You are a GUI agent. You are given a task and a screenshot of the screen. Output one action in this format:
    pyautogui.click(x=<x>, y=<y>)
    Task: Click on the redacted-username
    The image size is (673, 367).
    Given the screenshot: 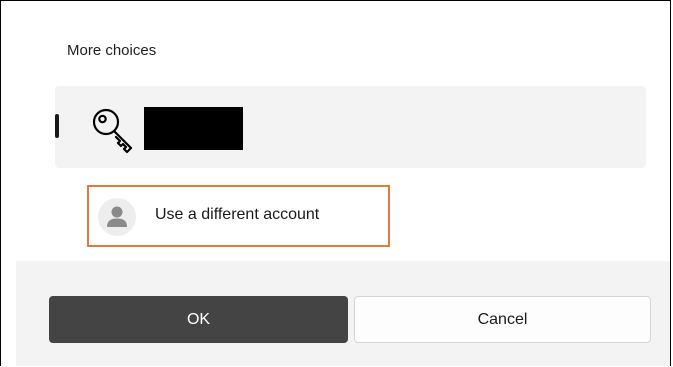 What is the action you would take?
    pyautogui.click(x=193, y=128)
    